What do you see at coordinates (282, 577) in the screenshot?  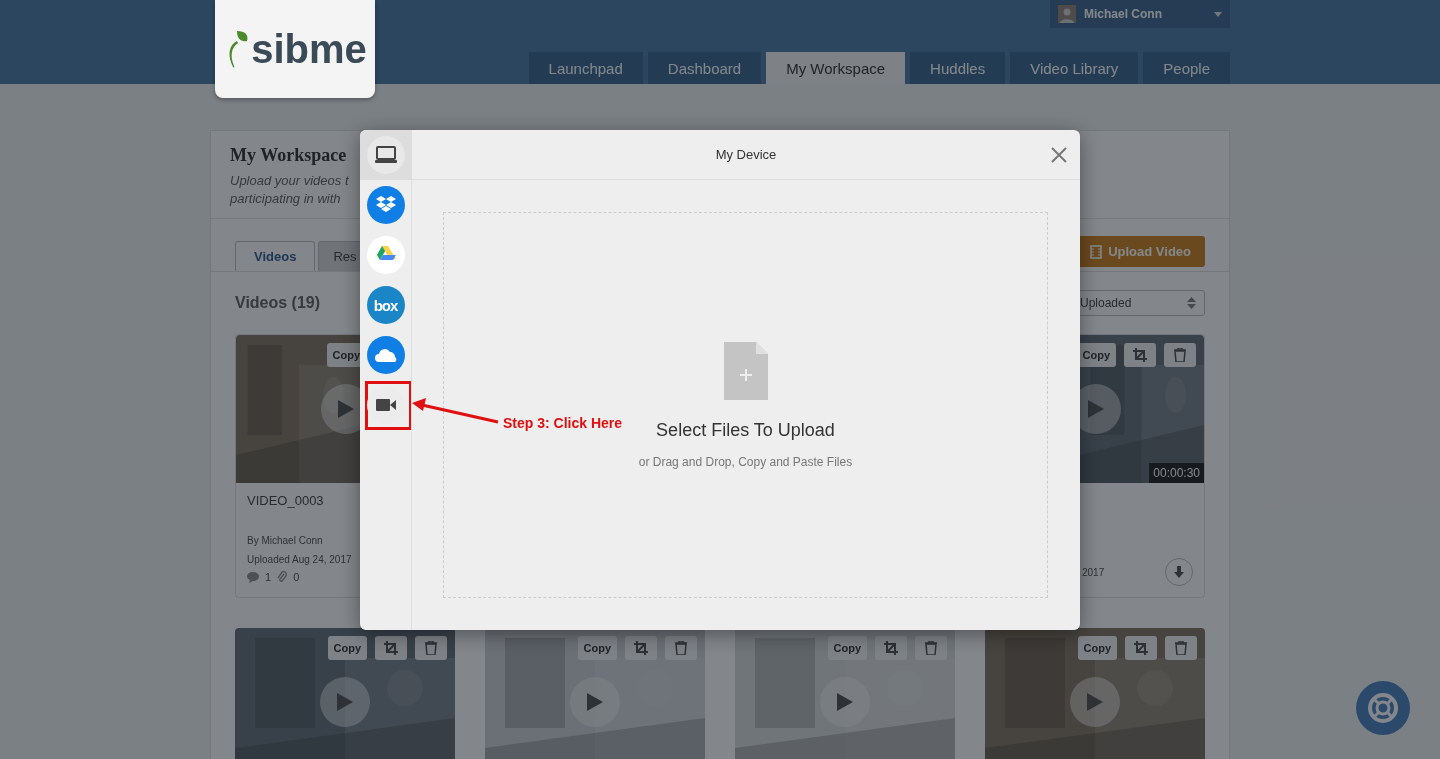 I see `paperclip-icon` at bounding box center [282, 577].